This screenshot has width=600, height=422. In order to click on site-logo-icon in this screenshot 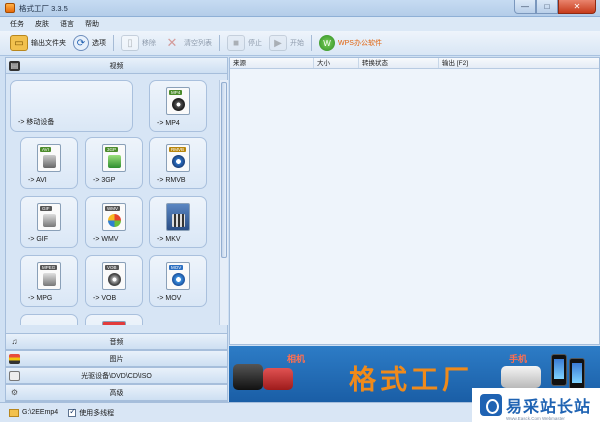, I will do `click(491, 405)`.